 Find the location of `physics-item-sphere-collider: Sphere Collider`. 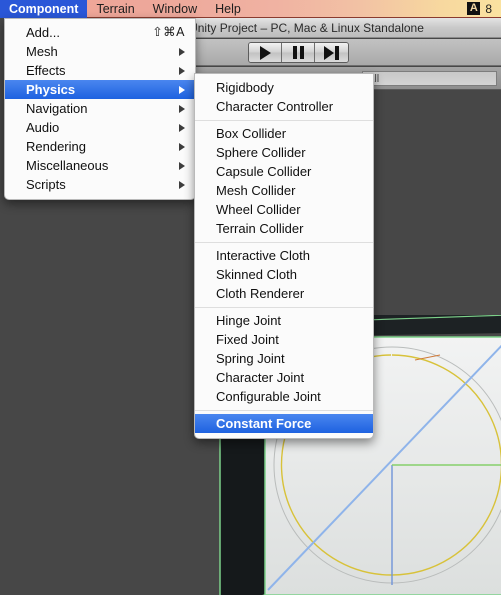

physics-item-sphere-collider: Sphere Collider is located at coordinates (284, 152).